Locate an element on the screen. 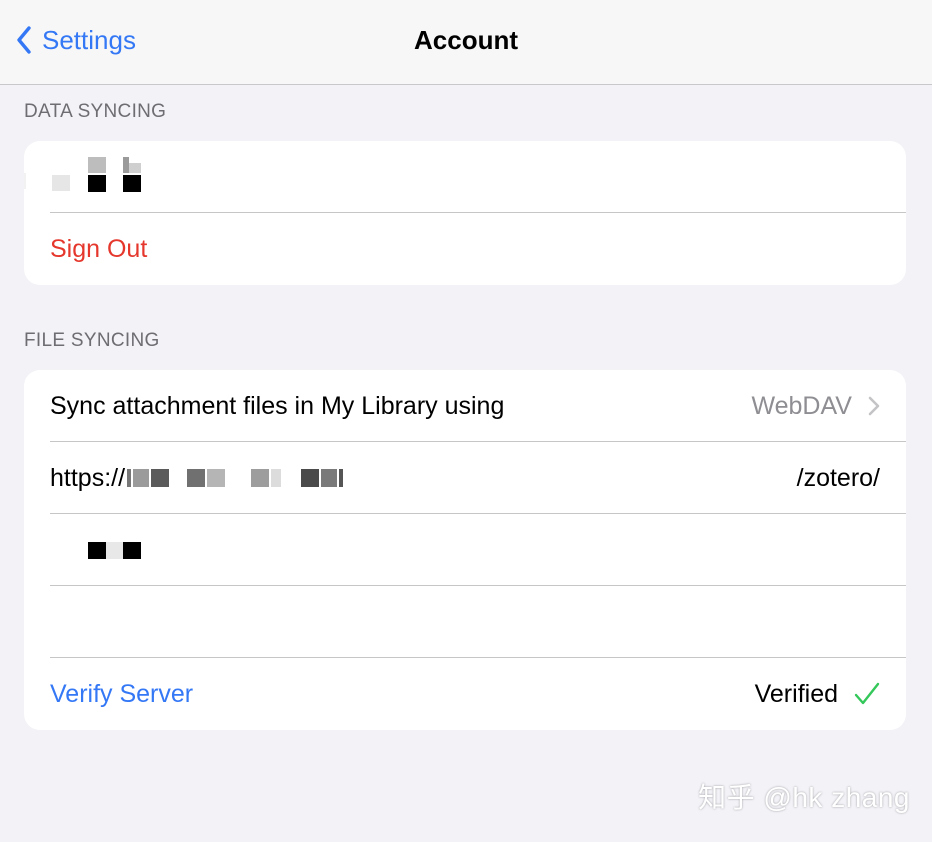  checkmark-icon is located at coordinates (867, 693).